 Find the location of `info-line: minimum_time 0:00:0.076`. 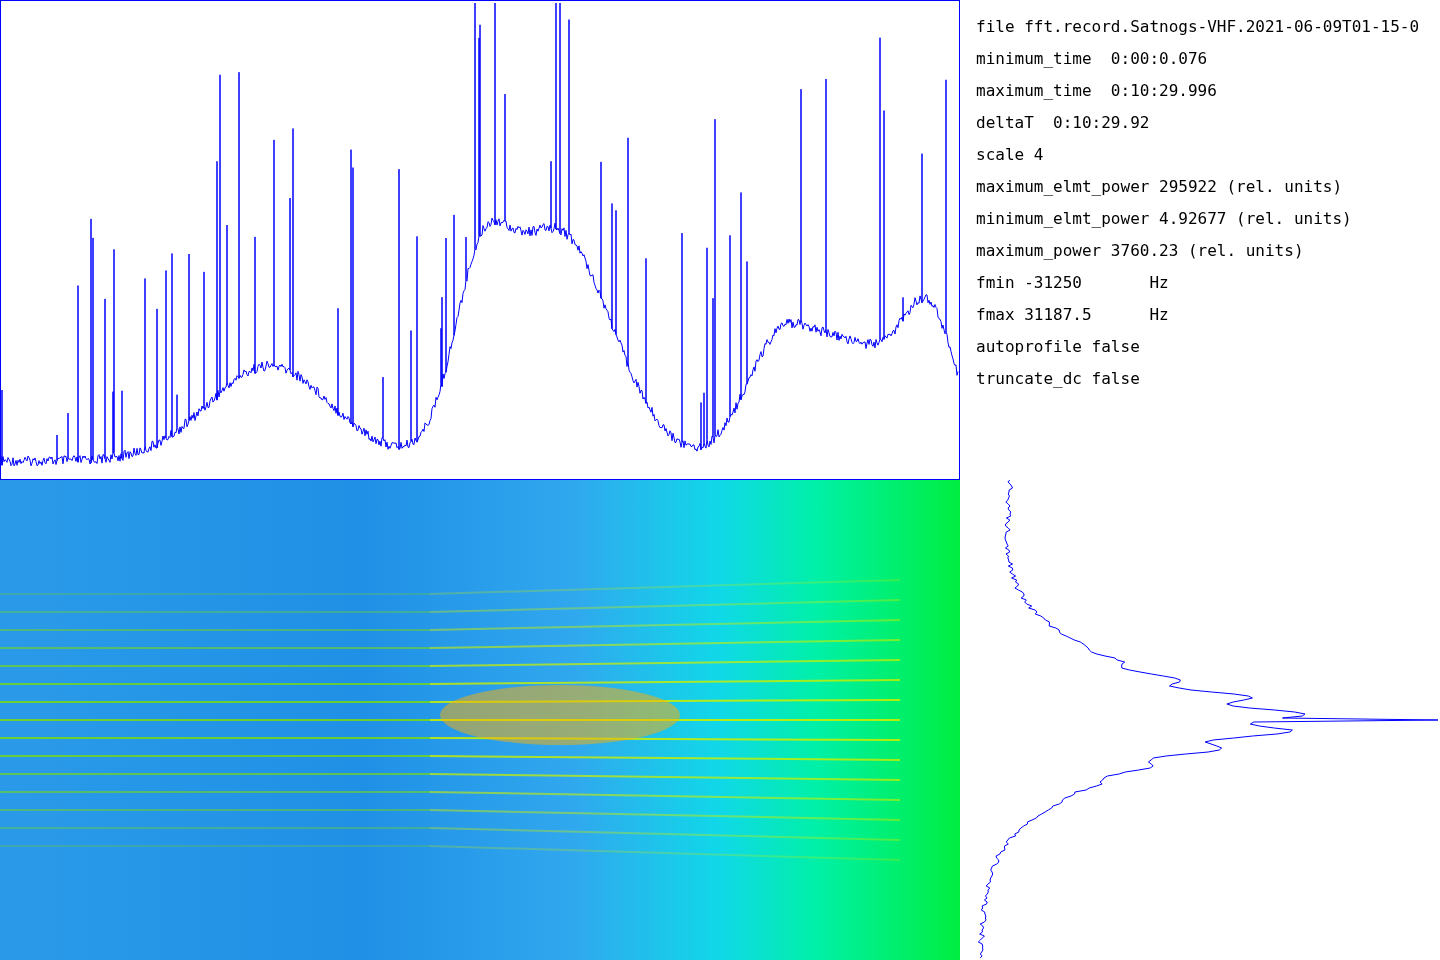

info-line: minimum_time 0:00:0.076 is located at coordinates (1092, 59).